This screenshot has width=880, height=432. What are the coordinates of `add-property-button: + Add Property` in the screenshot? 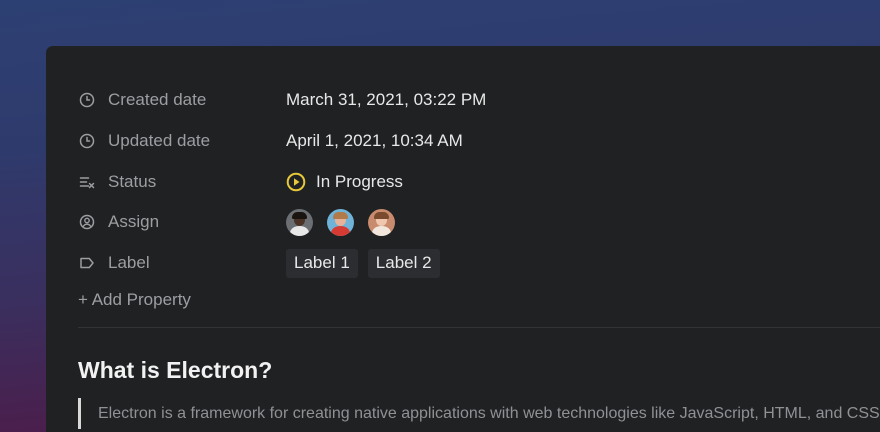 It's located at (134, 300).